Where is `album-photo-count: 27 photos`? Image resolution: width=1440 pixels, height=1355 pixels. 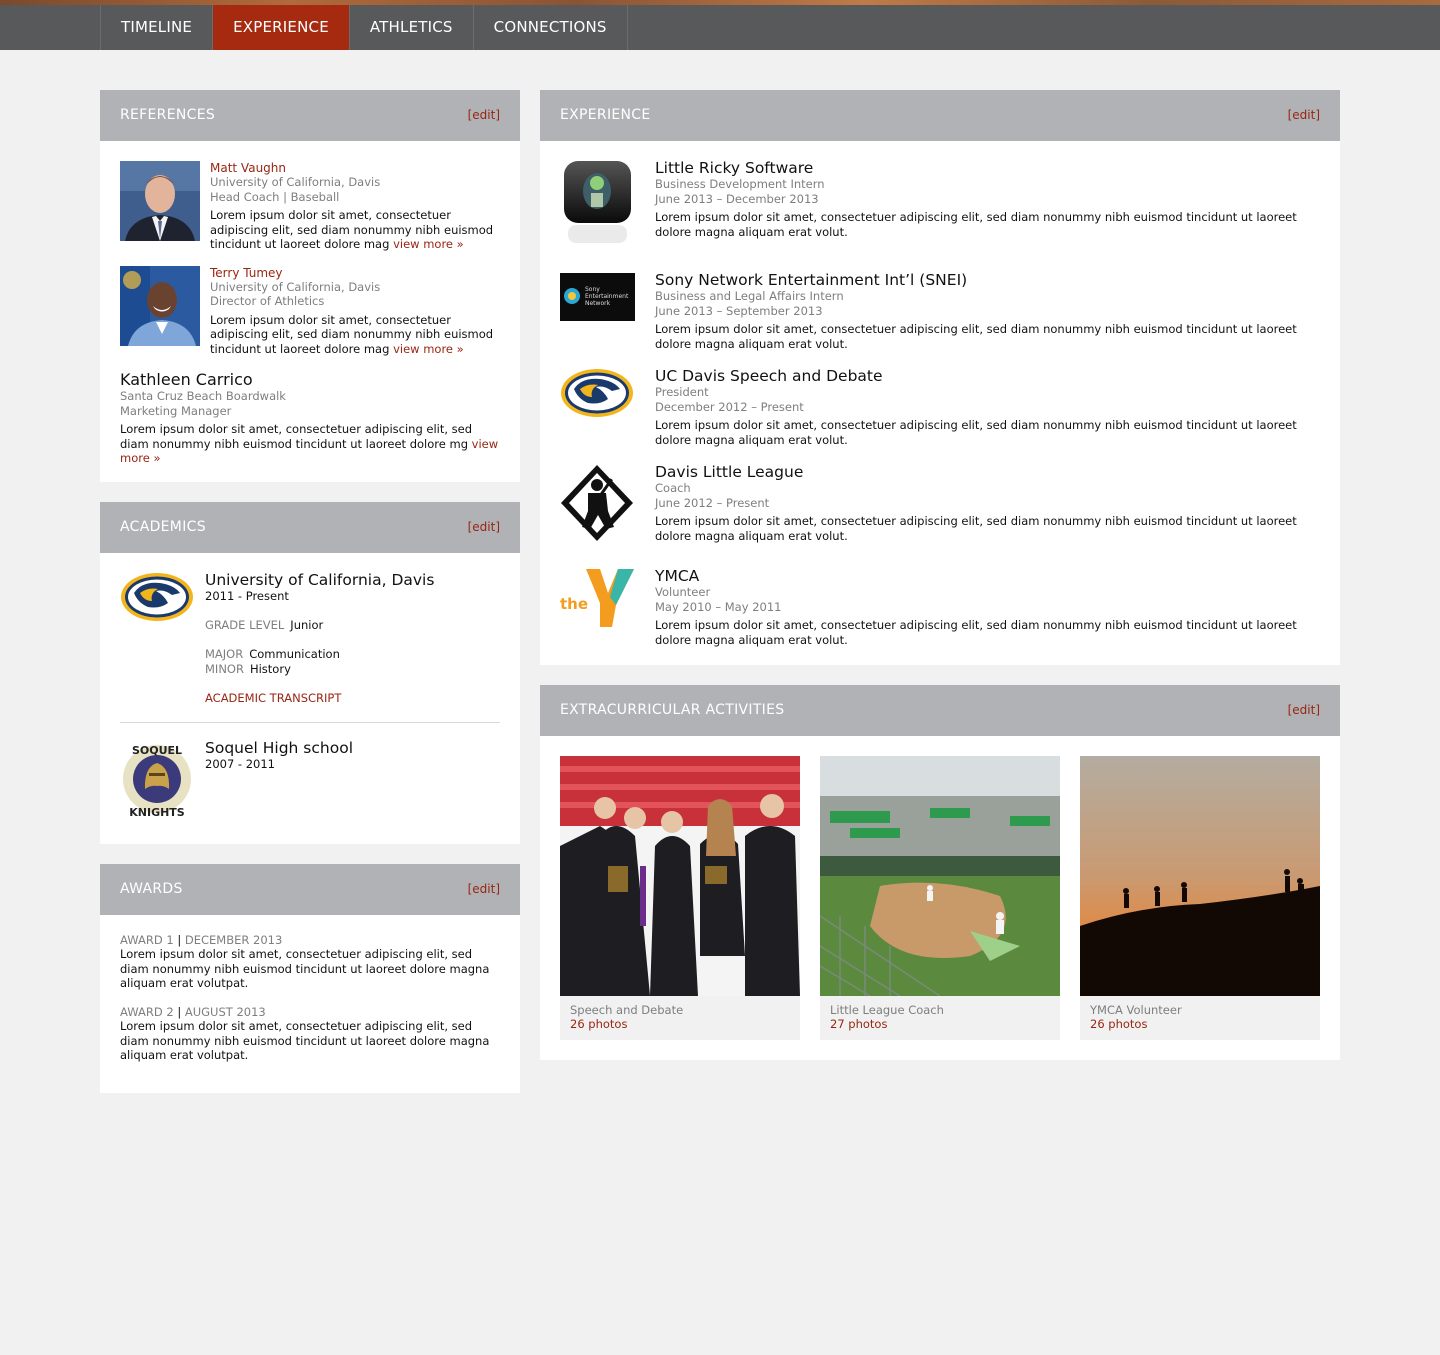
album-photo-count: 27 photos is located at coordinates (859, 1024).